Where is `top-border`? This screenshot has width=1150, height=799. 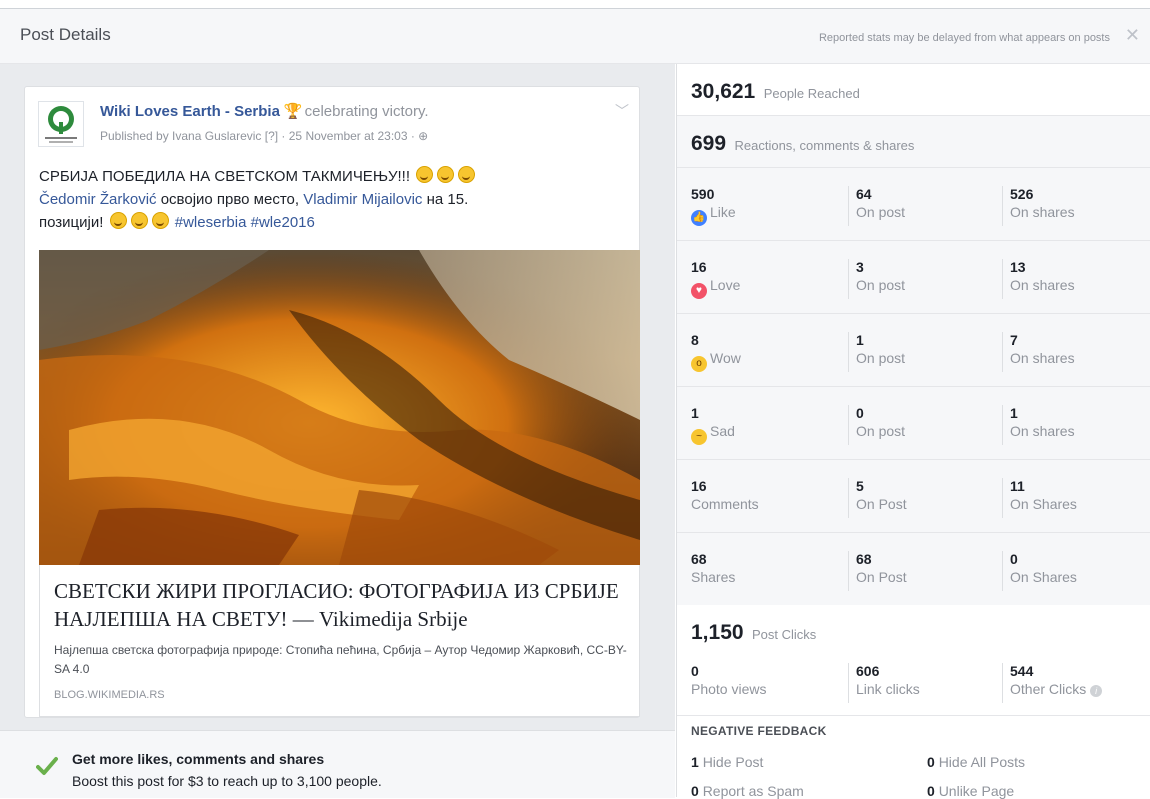
top-border is located at coordinates (575, 4).